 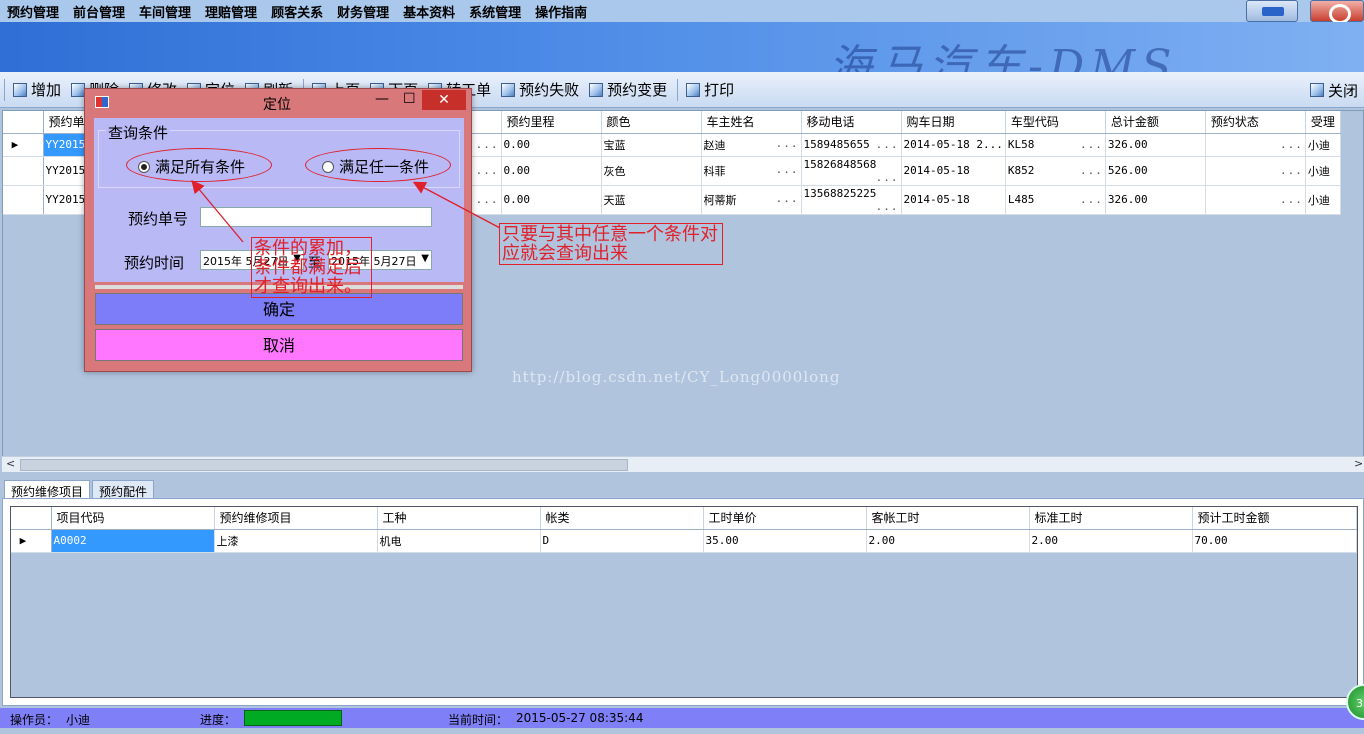 What do you see at coordinates (622, 518) in the screenshot?
I see `column-header: 帐类` at bounding box center [622, 518].